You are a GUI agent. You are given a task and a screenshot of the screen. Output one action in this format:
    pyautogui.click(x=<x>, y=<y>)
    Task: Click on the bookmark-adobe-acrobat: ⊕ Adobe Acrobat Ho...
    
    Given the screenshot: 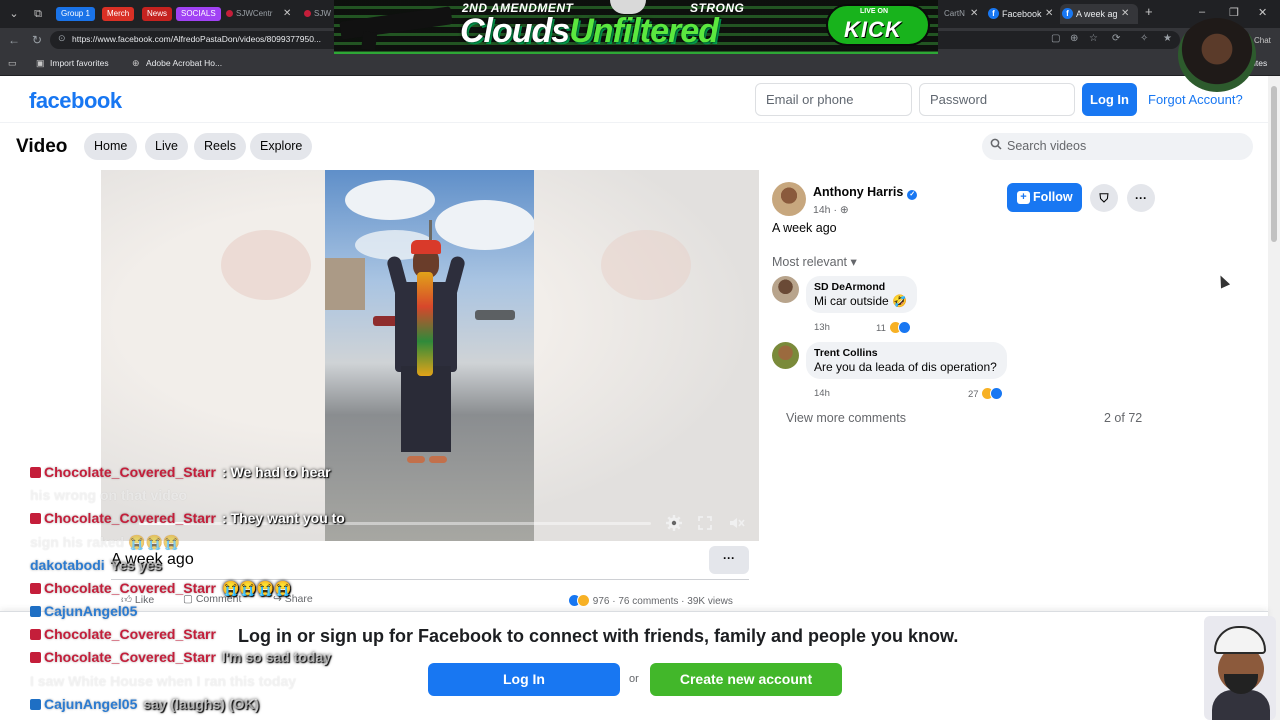 What is the action you would take?
    pyautogui.click(x=177, y=63)
    